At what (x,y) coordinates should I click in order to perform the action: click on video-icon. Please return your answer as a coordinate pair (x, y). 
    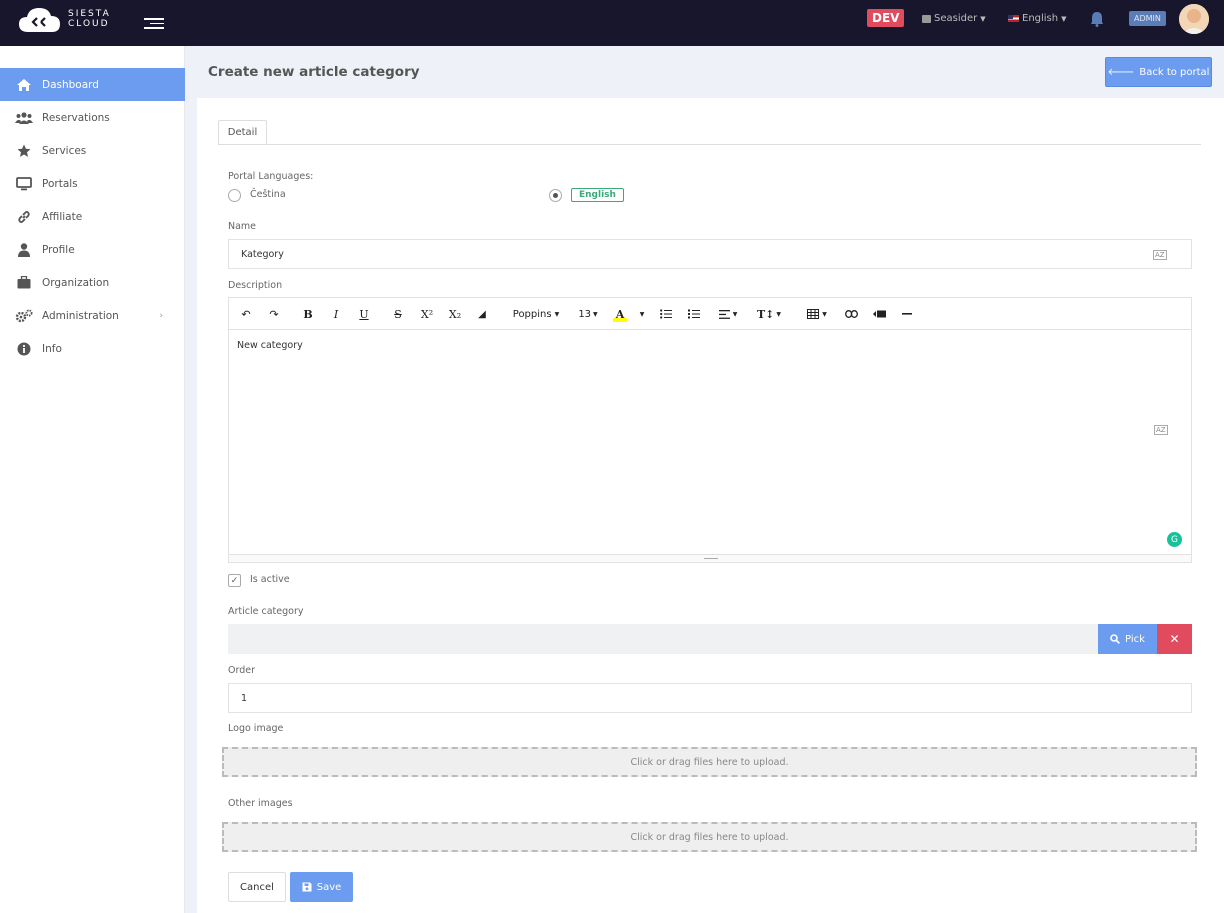
    Looking at the image, I should click on (879, 314).